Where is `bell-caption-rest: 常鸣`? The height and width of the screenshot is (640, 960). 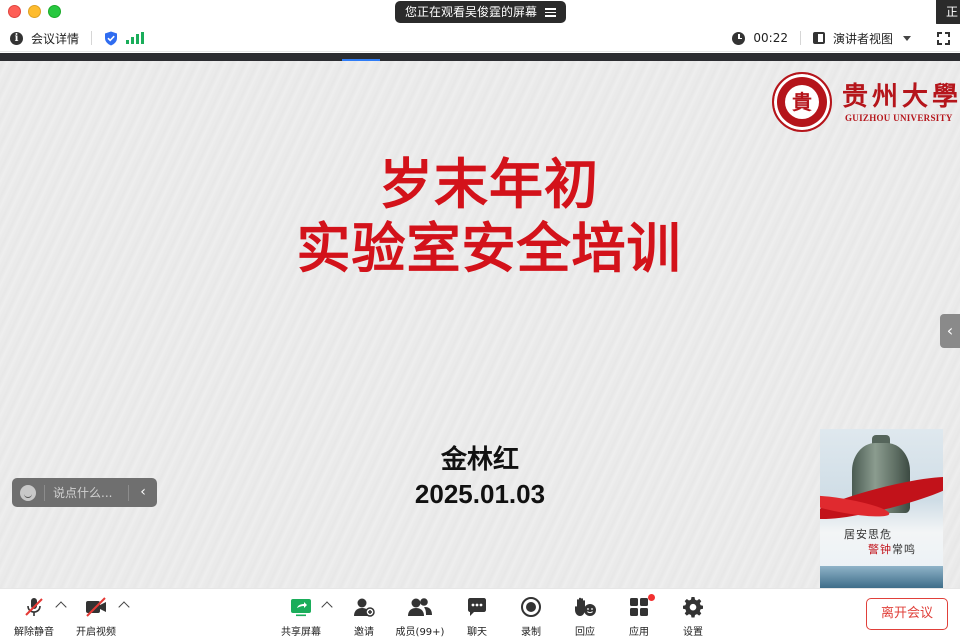 bell-caption-rest: 常鸣 is located at coordinates (904, 549).